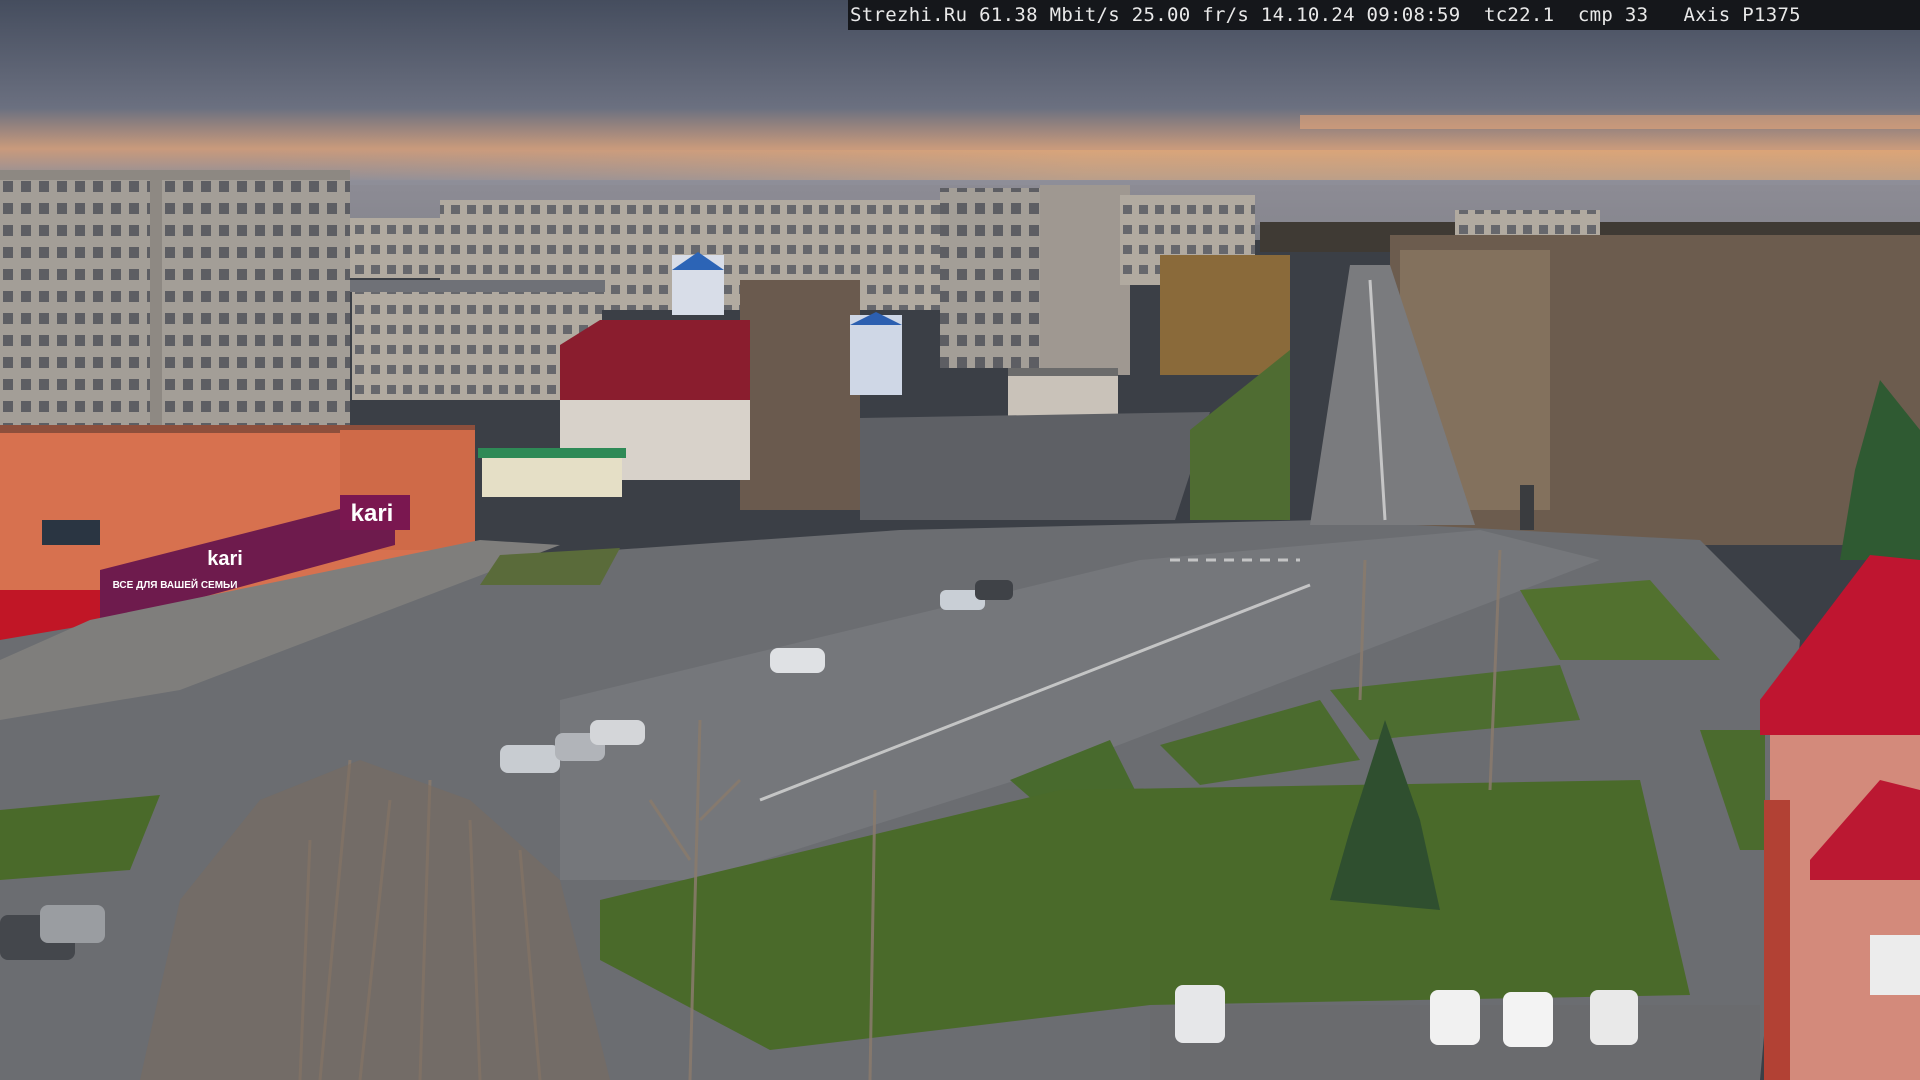  What do you see at coordinates (225, 559) in the screenshot?
I see `kari-sign-small: kari` at bounding box center [225, 559].